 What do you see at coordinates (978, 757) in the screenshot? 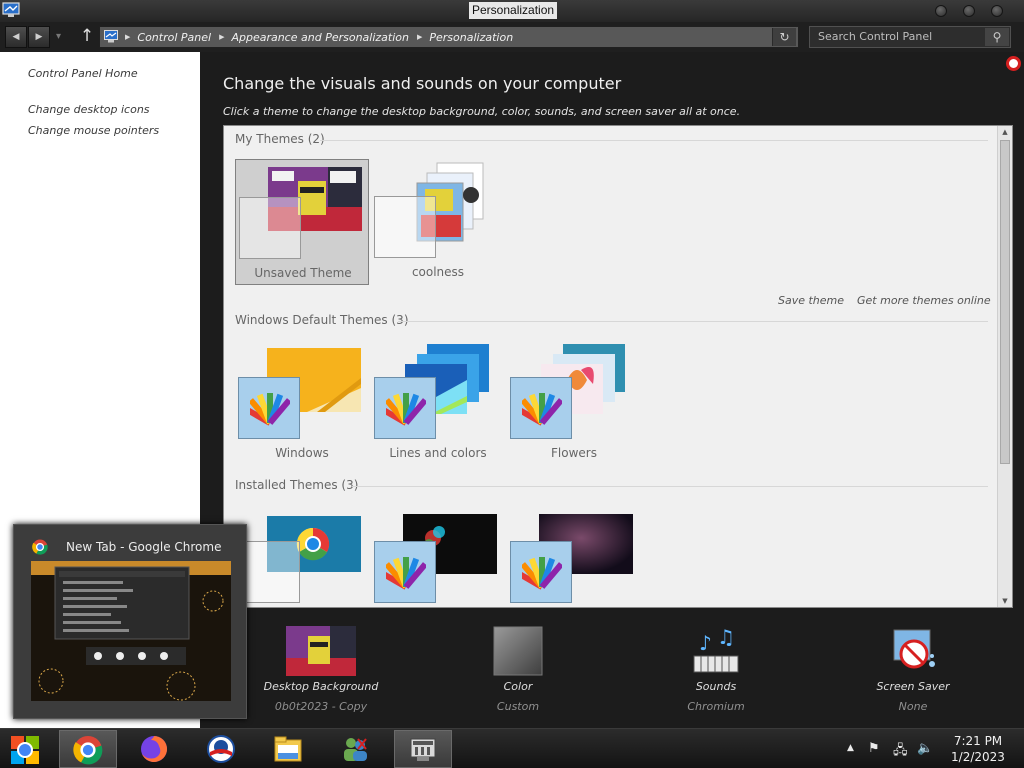
I see `clock-date: 1/2/2023` at bounding box center [978, 757].